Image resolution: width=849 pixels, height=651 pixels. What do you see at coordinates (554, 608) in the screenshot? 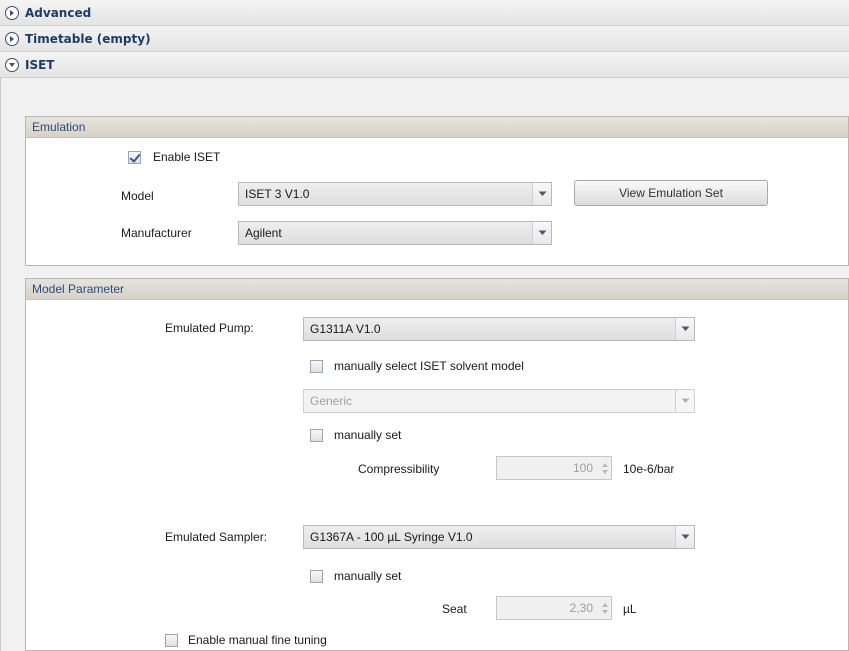
I see `seat-spinbox: 2,30` at bounding box center [554, 608].